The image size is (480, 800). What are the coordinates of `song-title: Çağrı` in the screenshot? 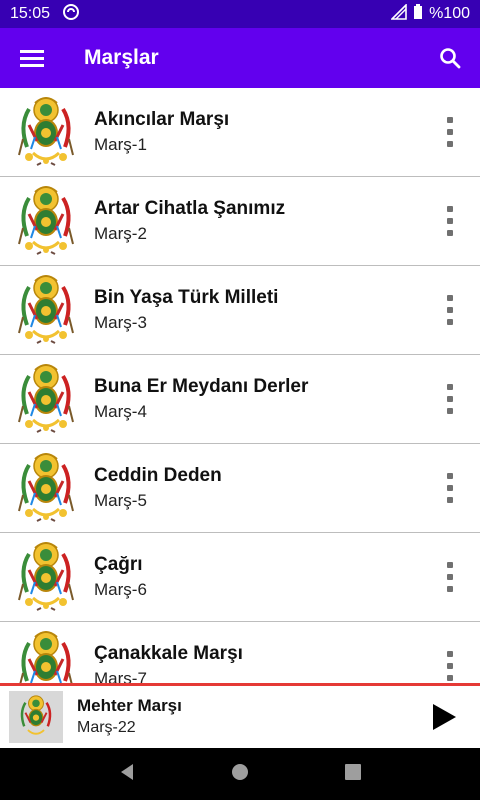 It's located at (118, 564).